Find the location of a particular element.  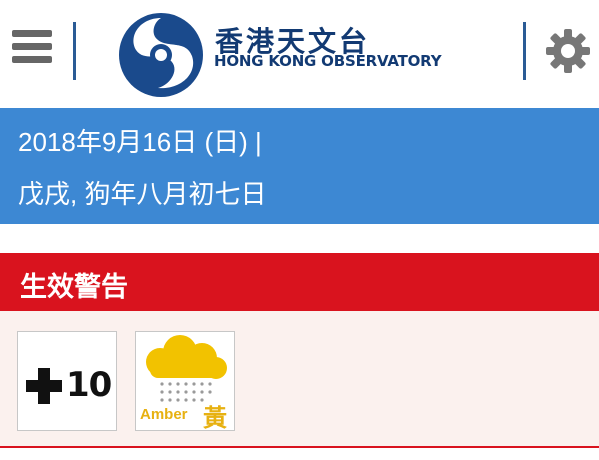

divider-left is located at coordinates (74, 51).